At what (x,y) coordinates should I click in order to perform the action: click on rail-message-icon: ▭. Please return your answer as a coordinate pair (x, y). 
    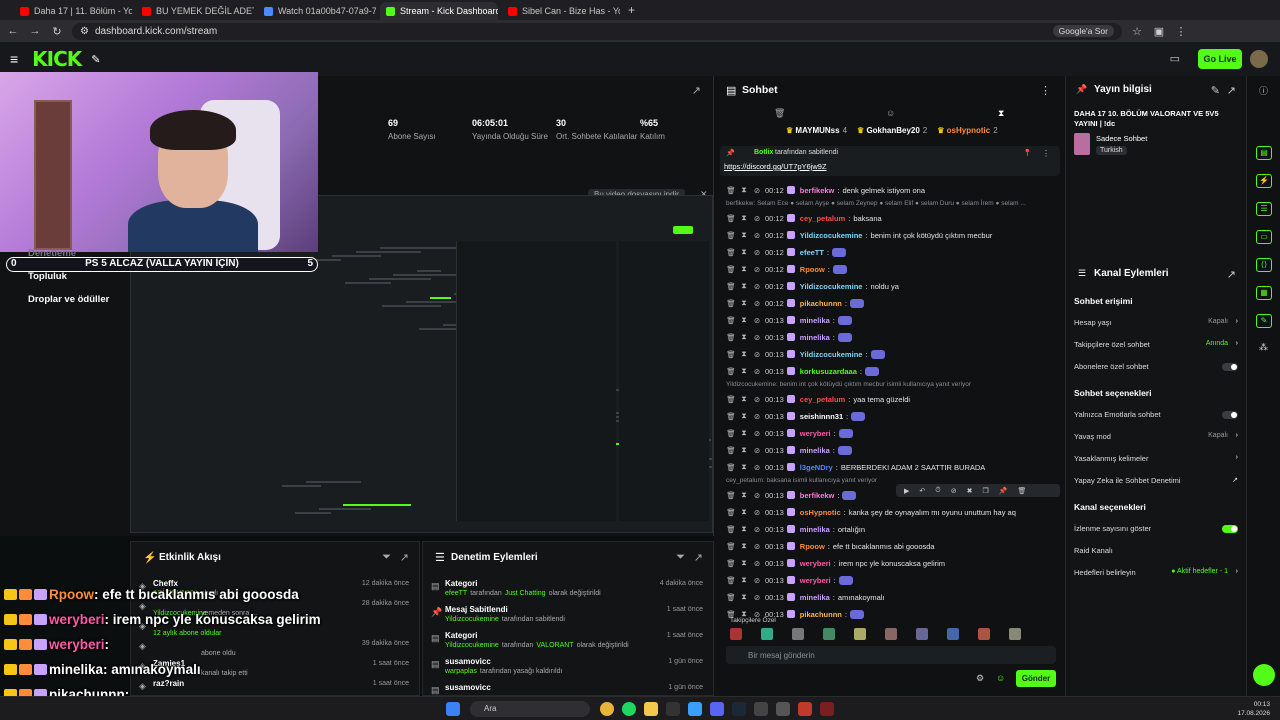
    Looking at the image, I should click on (1264, 237).